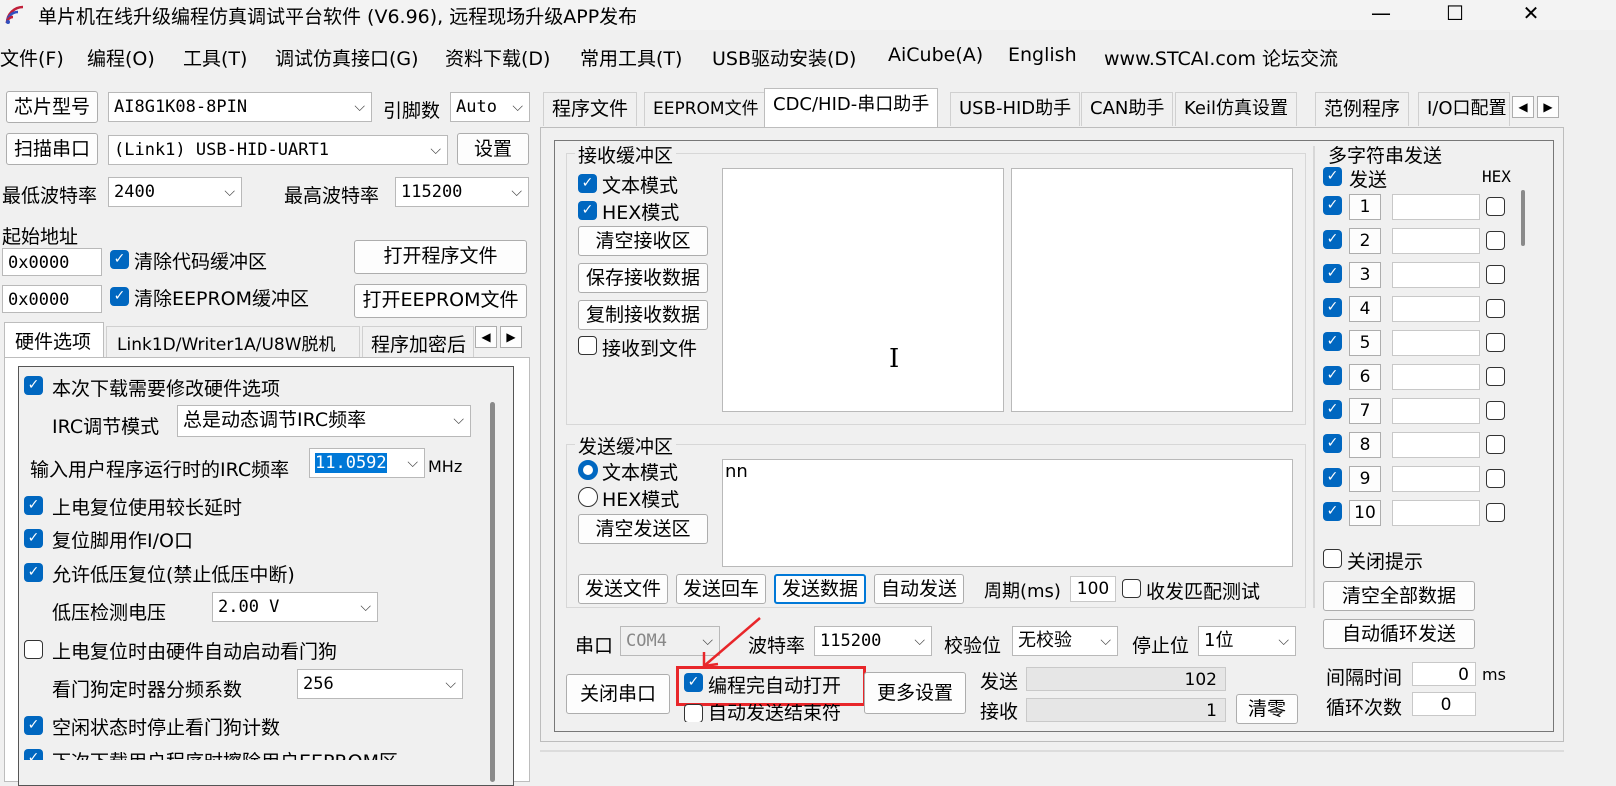 The image size is (1616, 786). Describe the element at coordinates (1236, 109) in the screenshot. I see `tab-keil: Keil仿真设置` at that location.